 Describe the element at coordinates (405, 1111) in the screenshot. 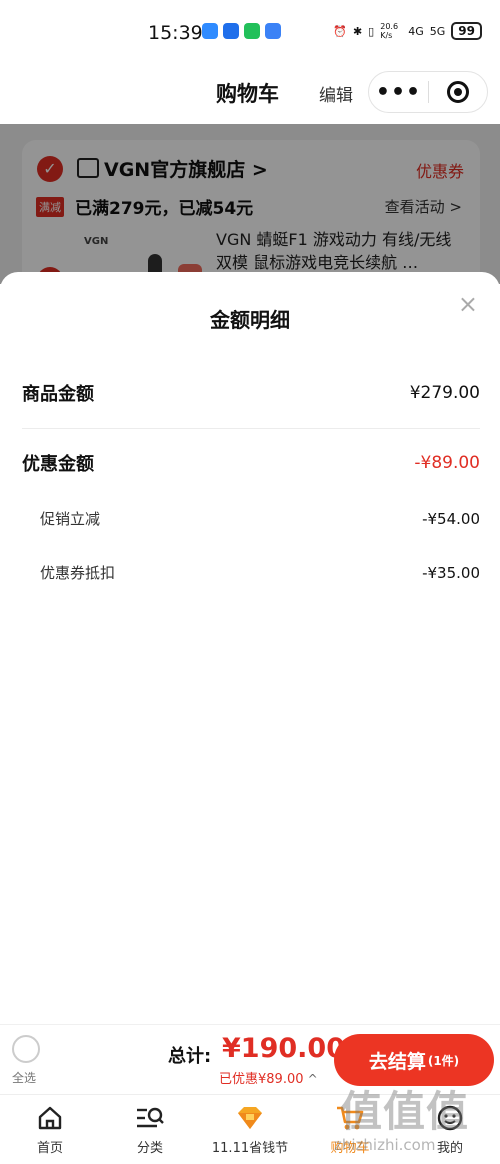

I see `watermark: 值值值` at that location.